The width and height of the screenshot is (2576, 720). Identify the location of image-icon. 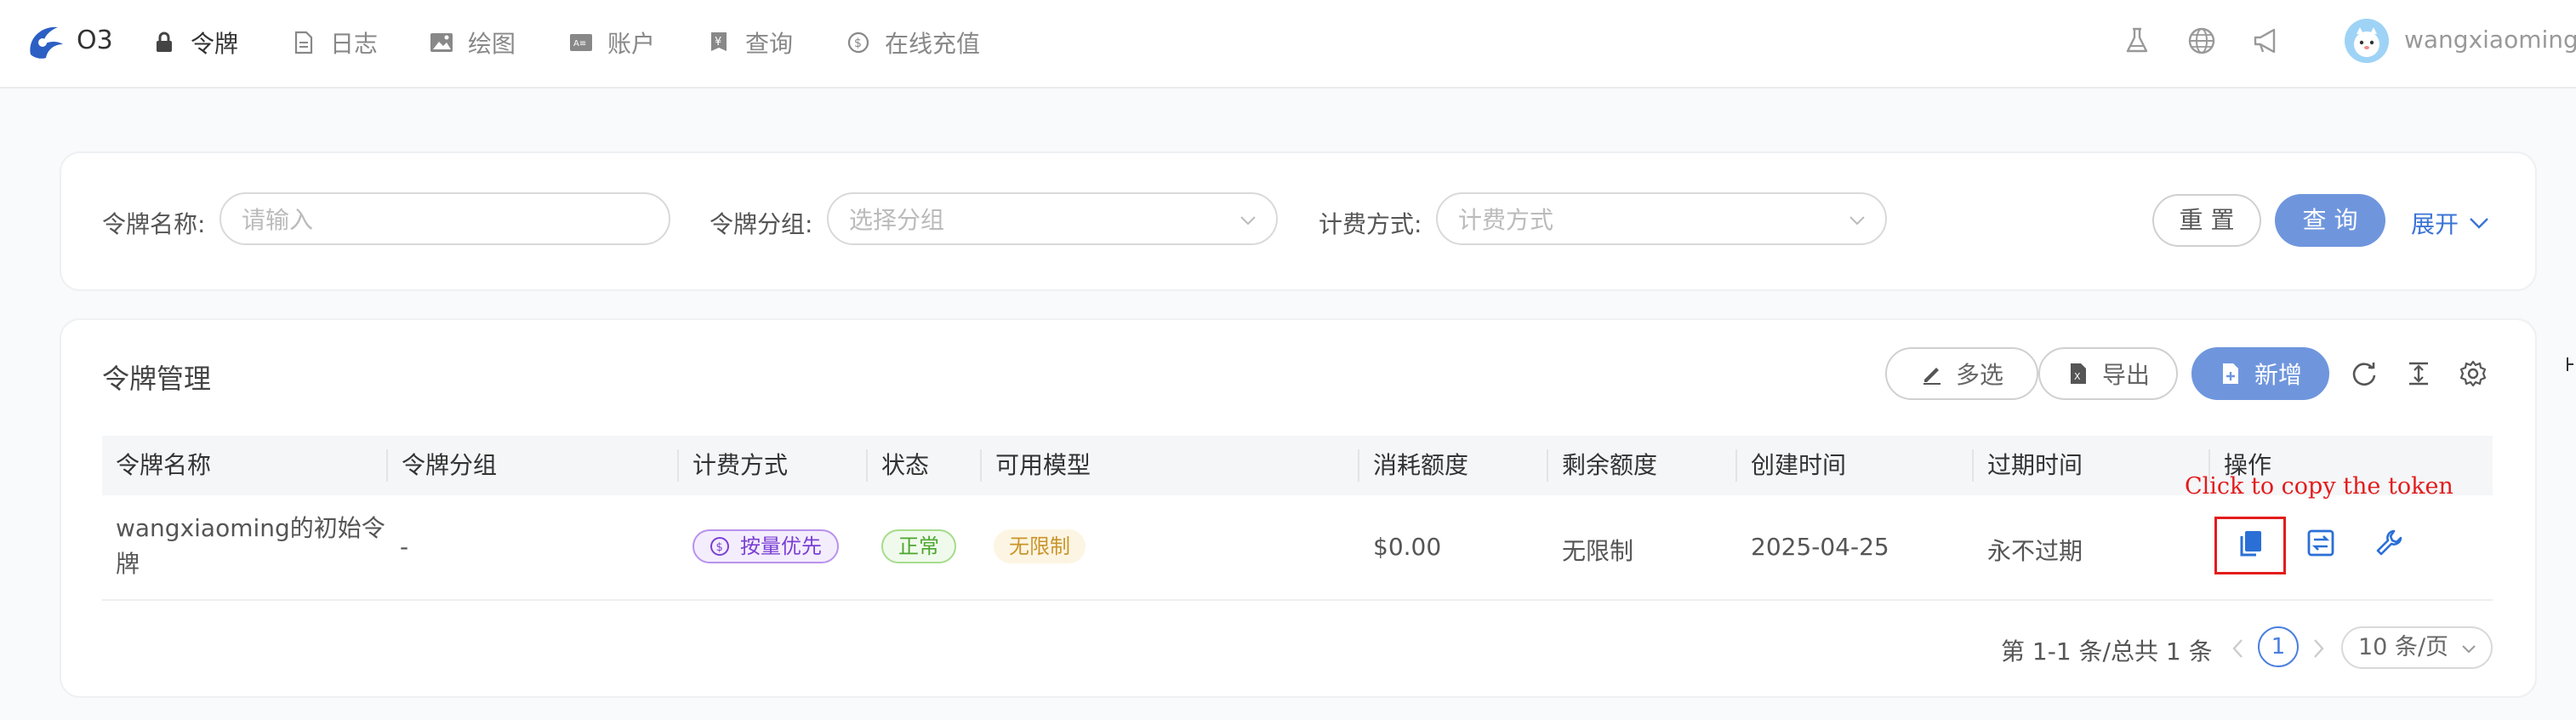
(442, 42).